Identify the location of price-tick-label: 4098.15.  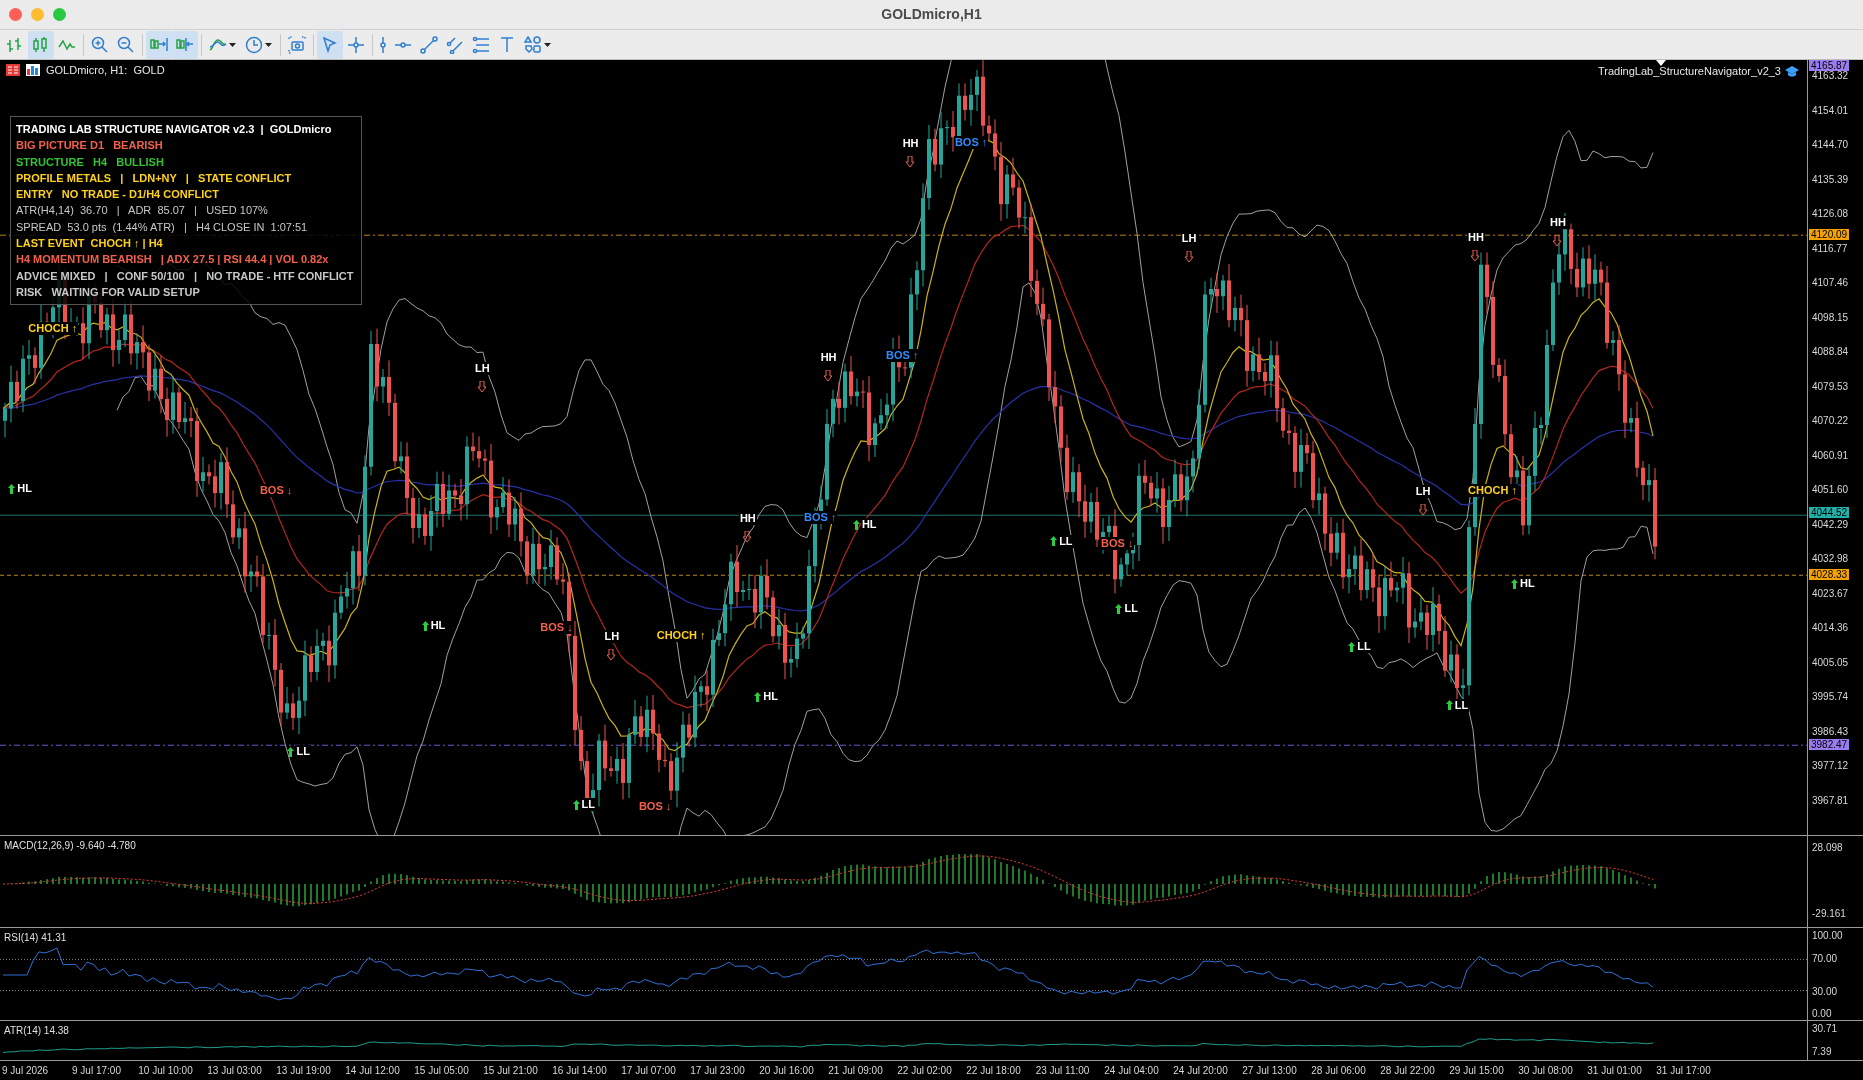
(1830, 317).